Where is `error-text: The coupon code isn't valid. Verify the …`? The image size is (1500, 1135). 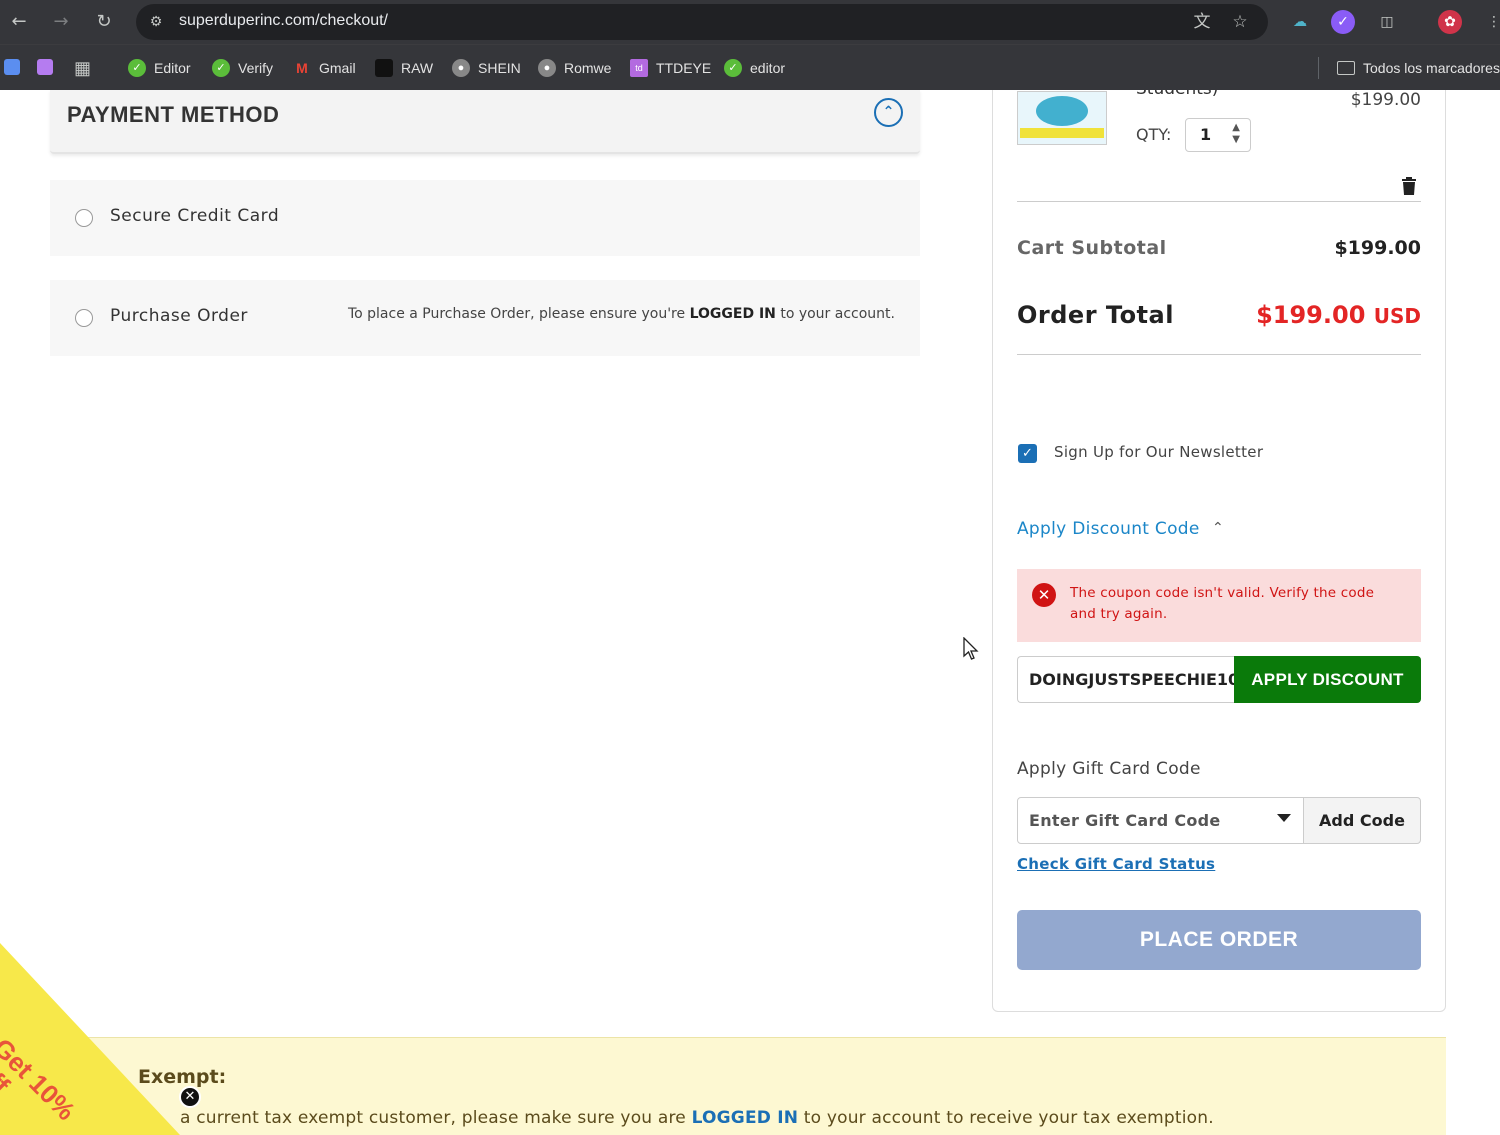 error-text: The coupon code isn't valid. Verify the … is located at coordinates (1222, 603).